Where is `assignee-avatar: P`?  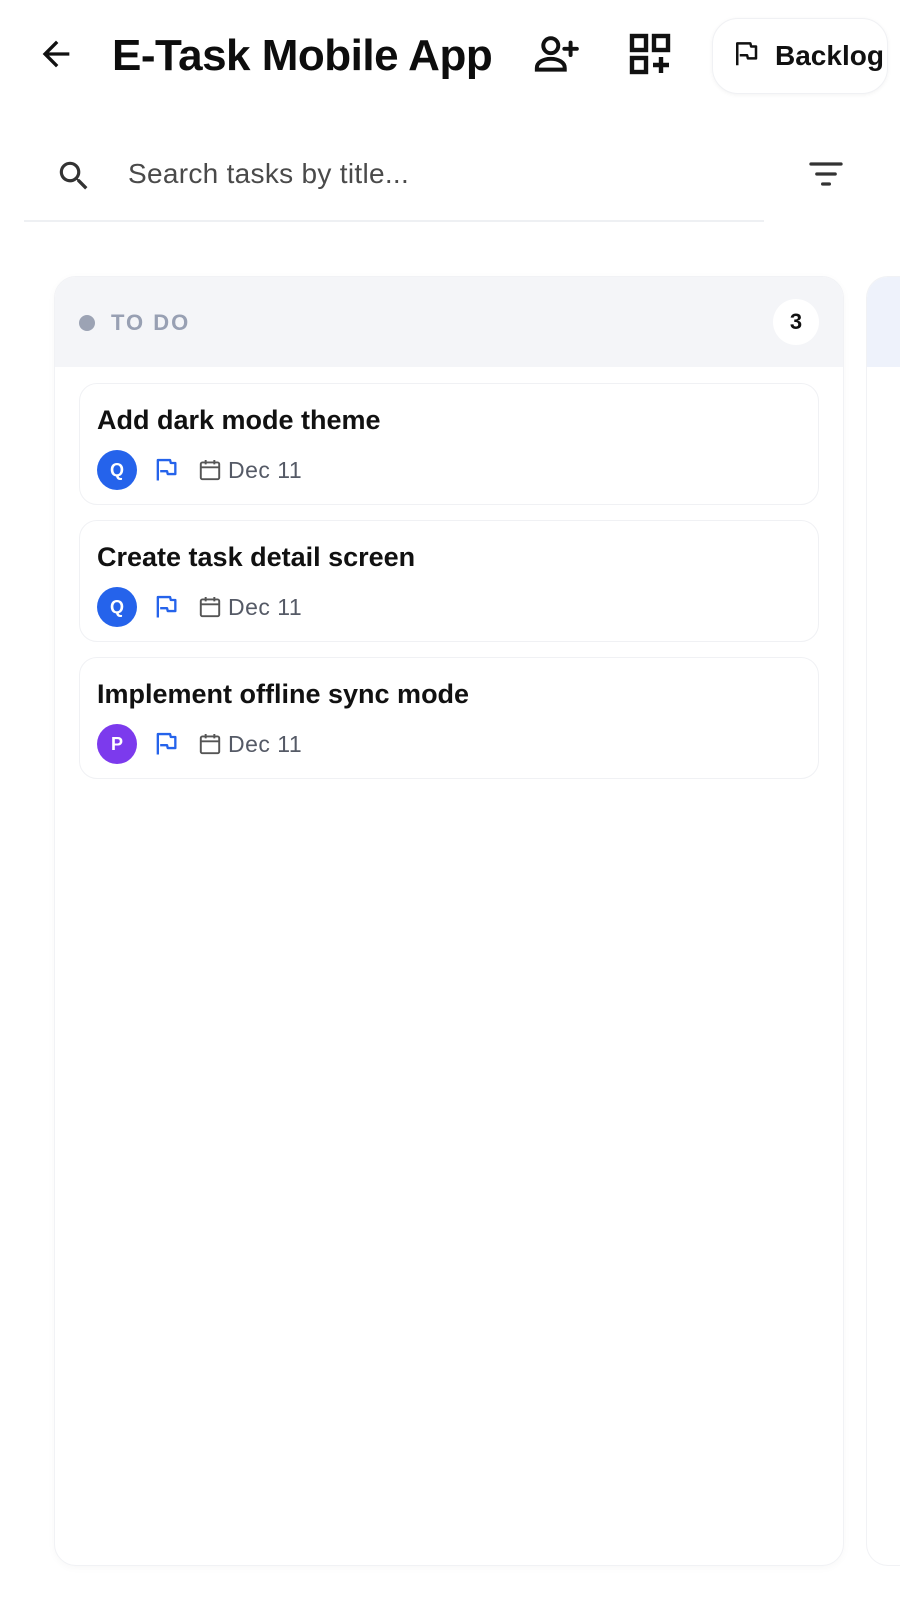
assignee-avatar: P is located at coordinates (117, 744).